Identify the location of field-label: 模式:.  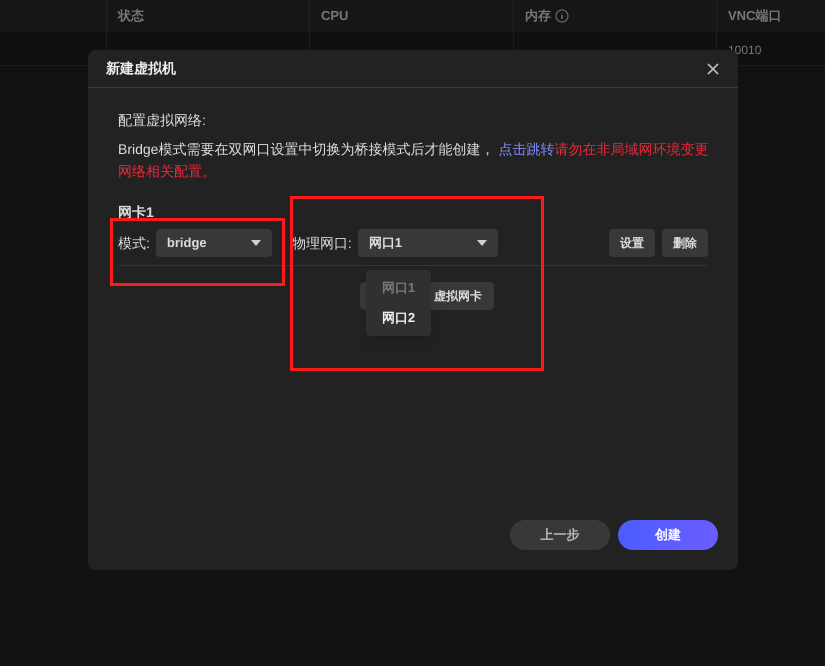
(134, 243).